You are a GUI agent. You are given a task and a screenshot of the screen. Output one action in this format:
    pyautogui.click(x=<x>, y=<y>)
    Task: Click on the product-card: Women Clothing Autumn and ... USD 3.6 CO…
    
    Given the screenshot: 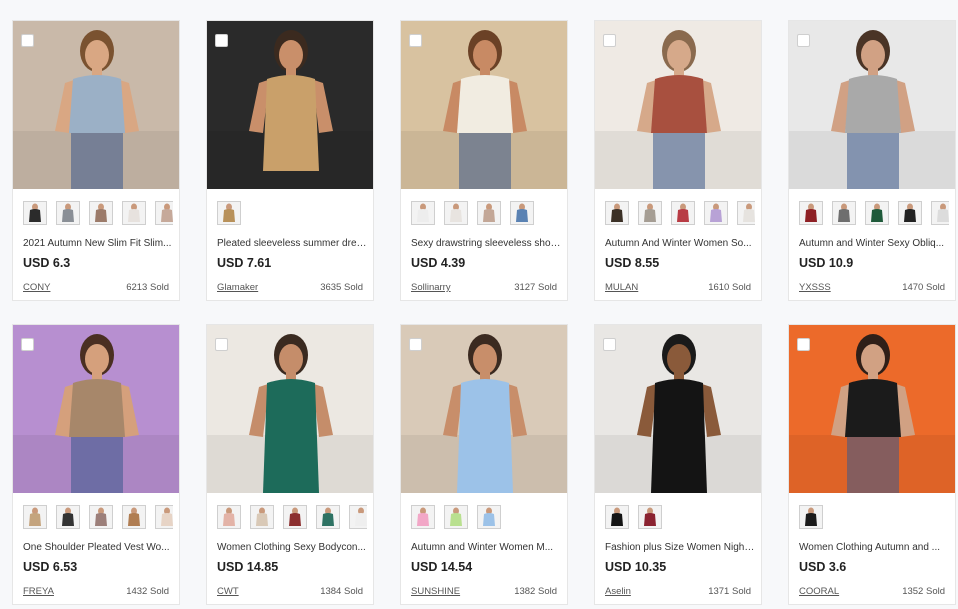 What is the action you would take?
    pyautogui.click(x=872, y=464)
    